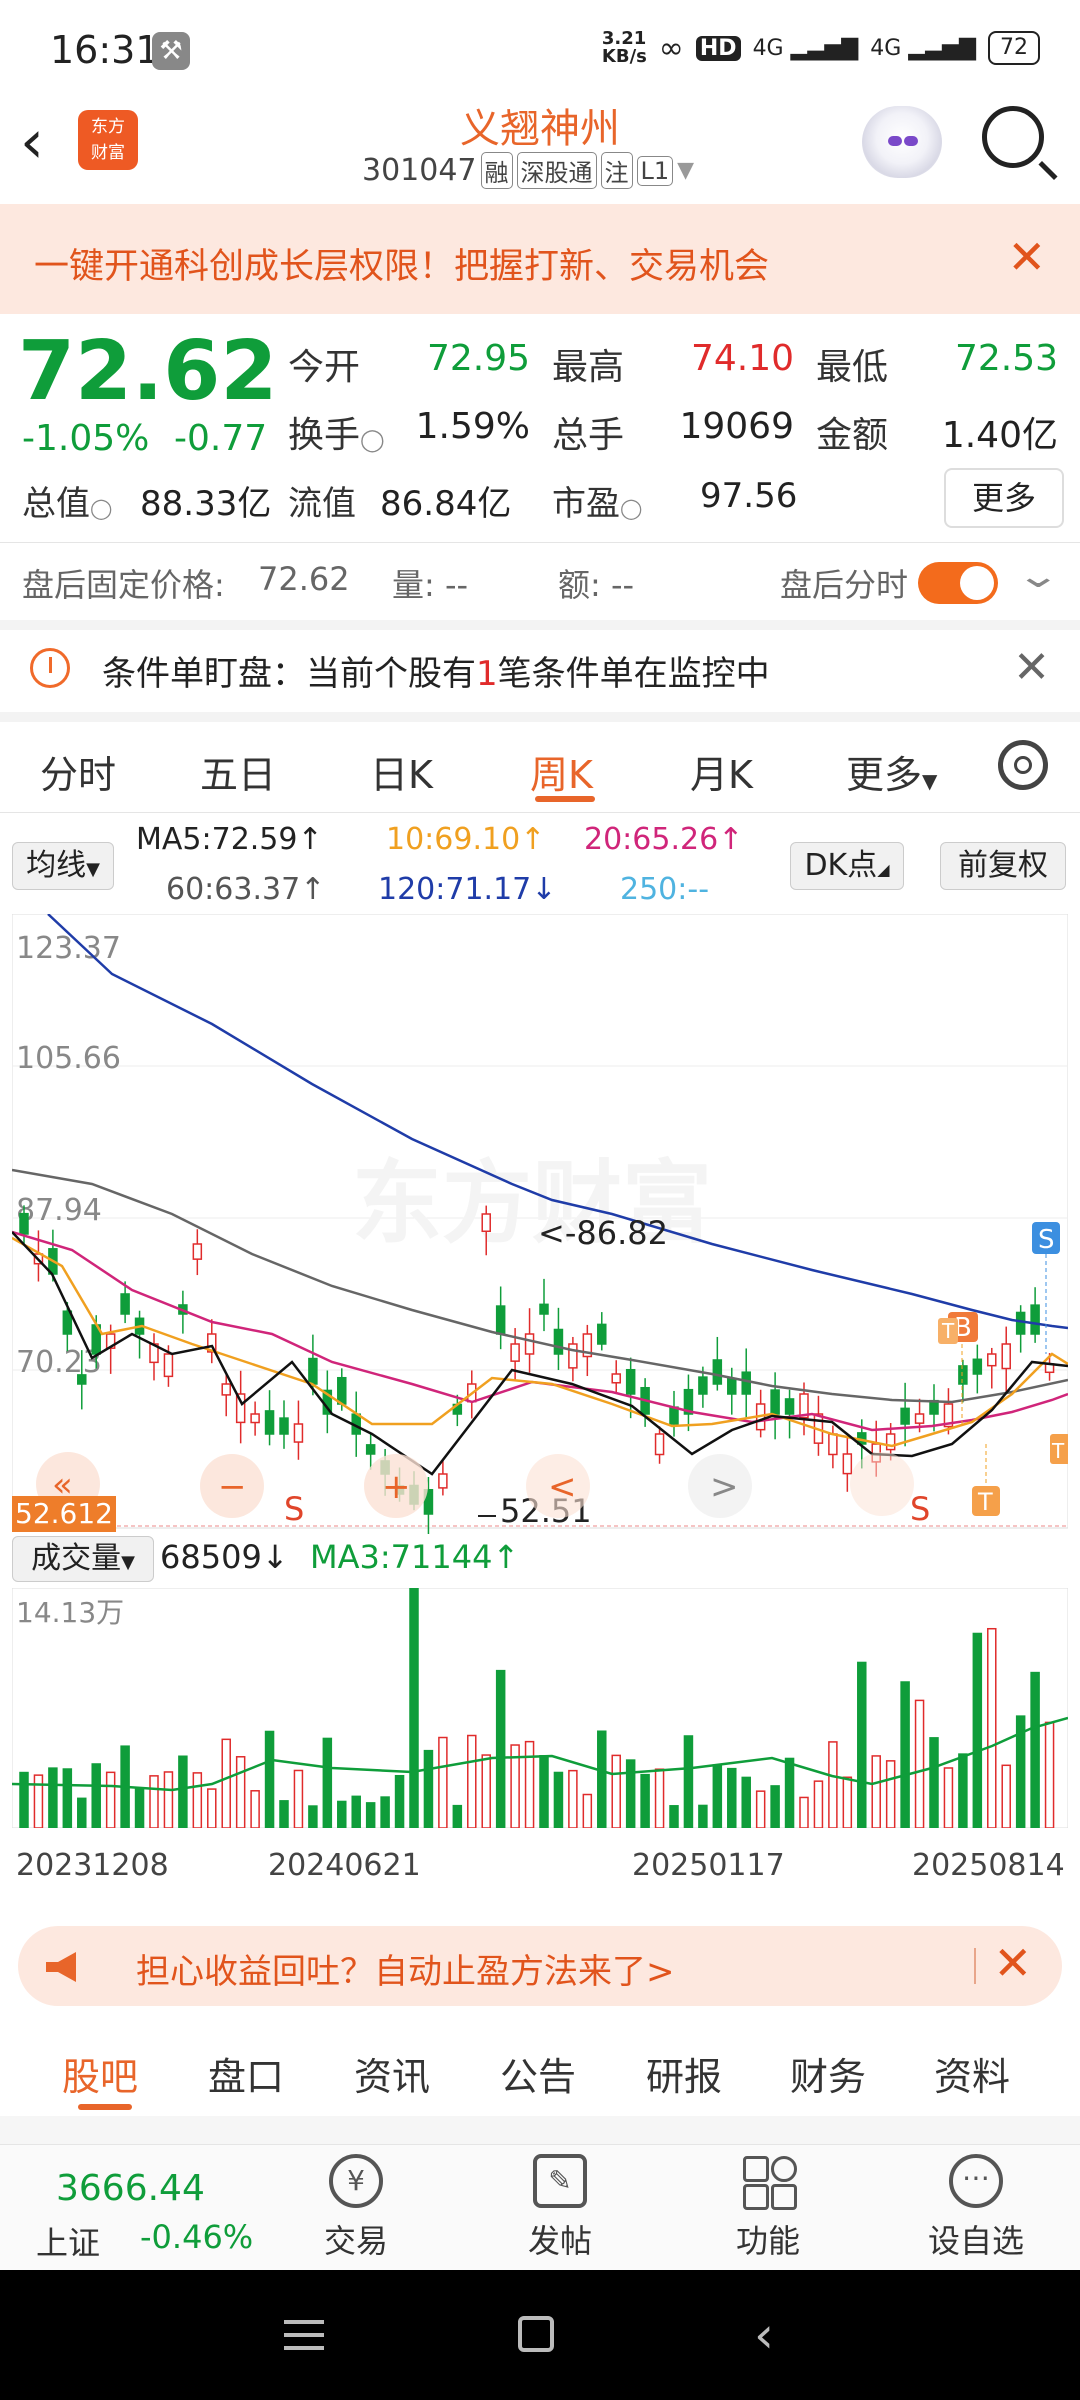  What do you see at coordinates (764, 2335) in the screenshot?
I see `back-icon: ‹` at bounding box center [764, 2335].